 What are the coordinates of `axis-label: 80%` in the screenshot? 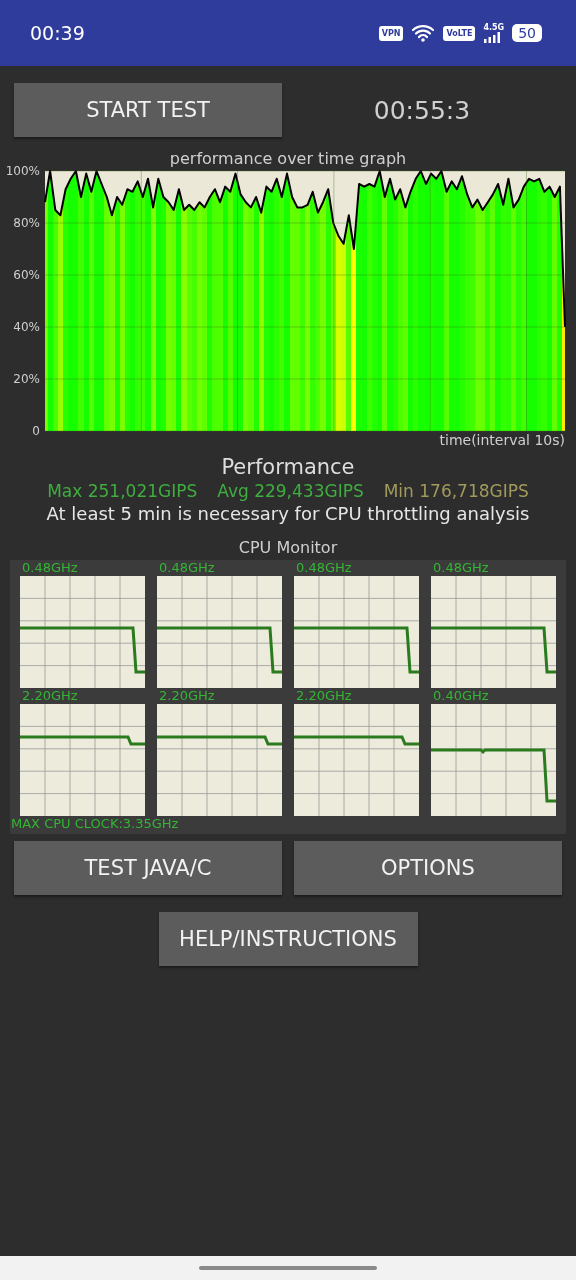 It's located at (26, 223).